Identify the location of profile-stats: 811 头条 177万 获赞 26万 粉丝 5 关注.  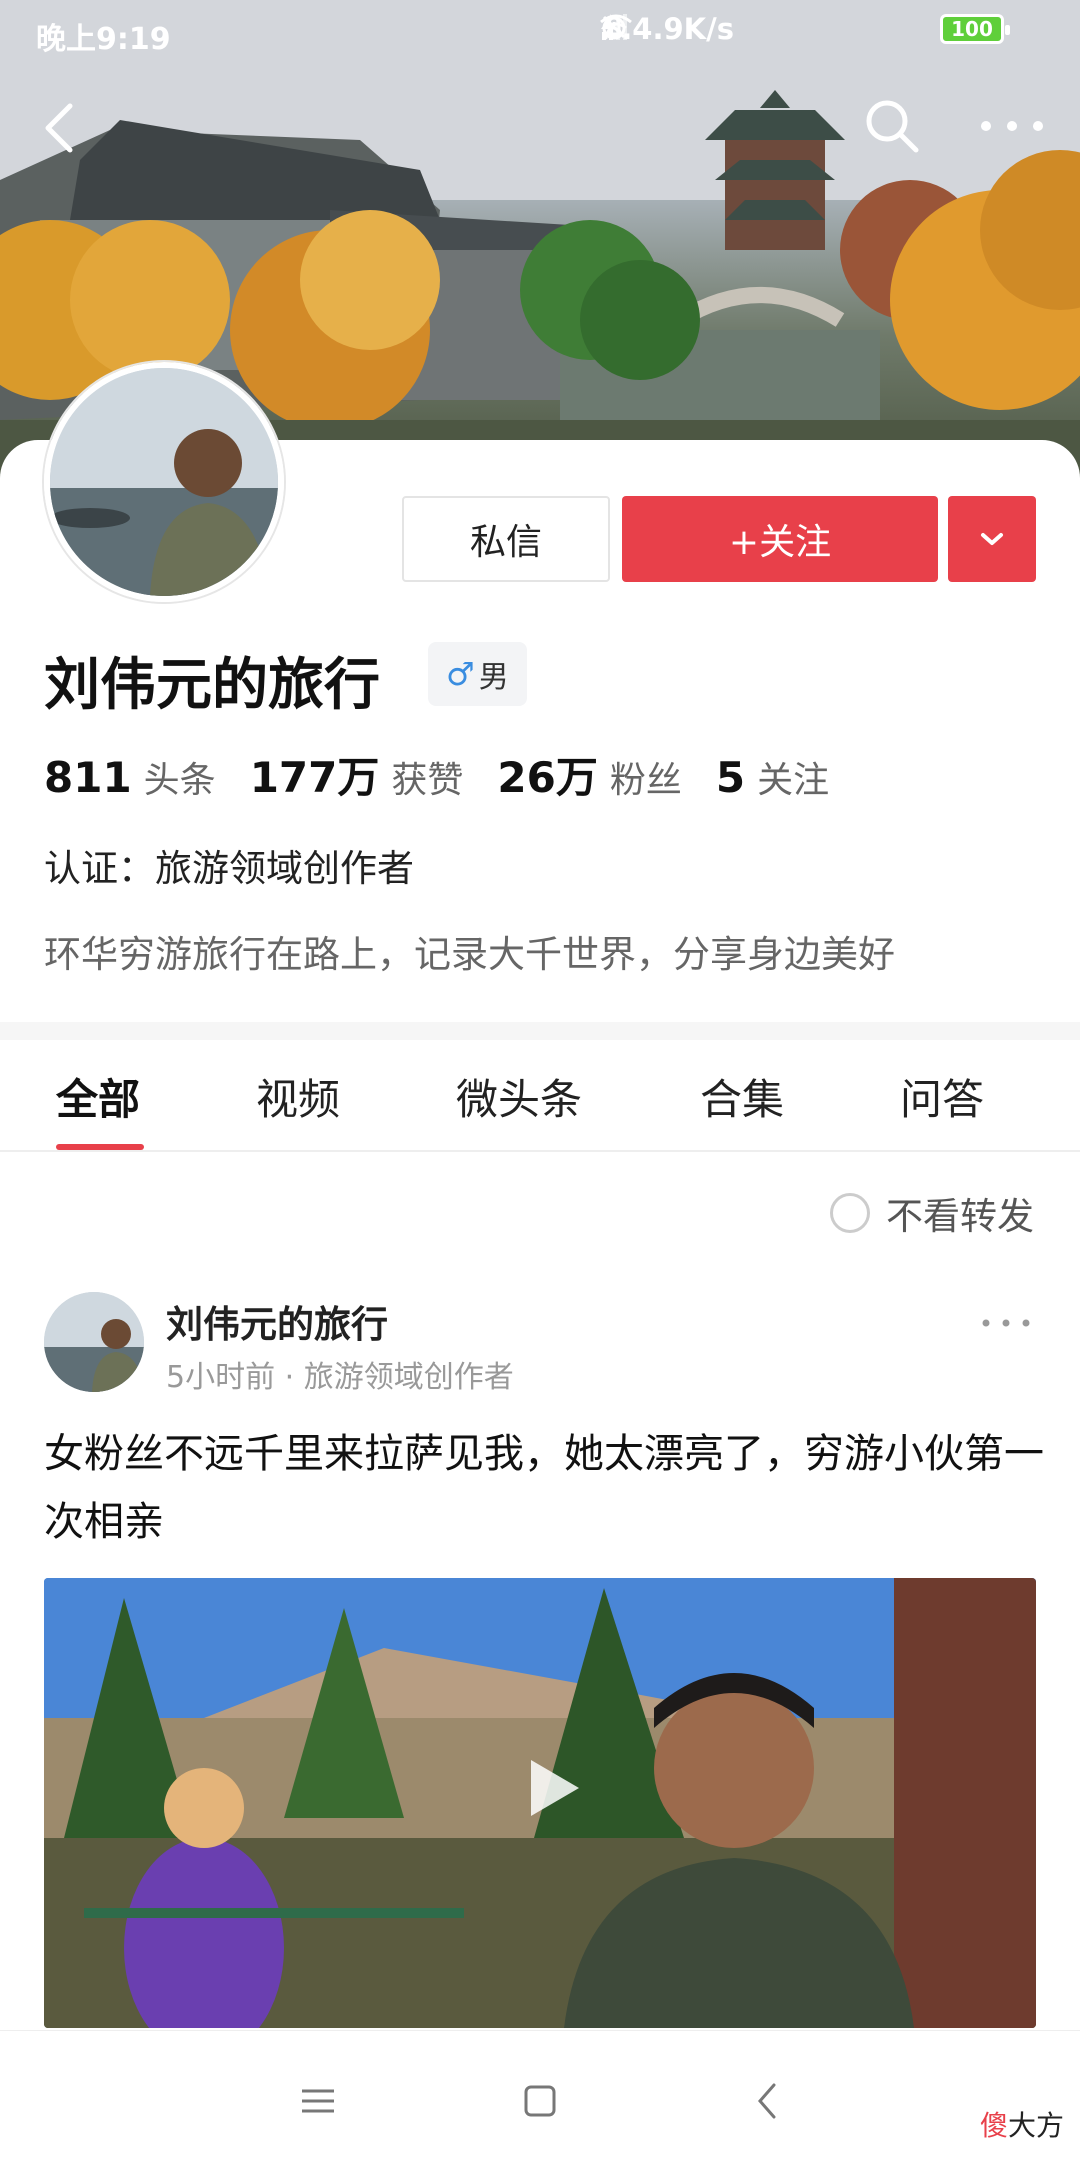
(453, 774).